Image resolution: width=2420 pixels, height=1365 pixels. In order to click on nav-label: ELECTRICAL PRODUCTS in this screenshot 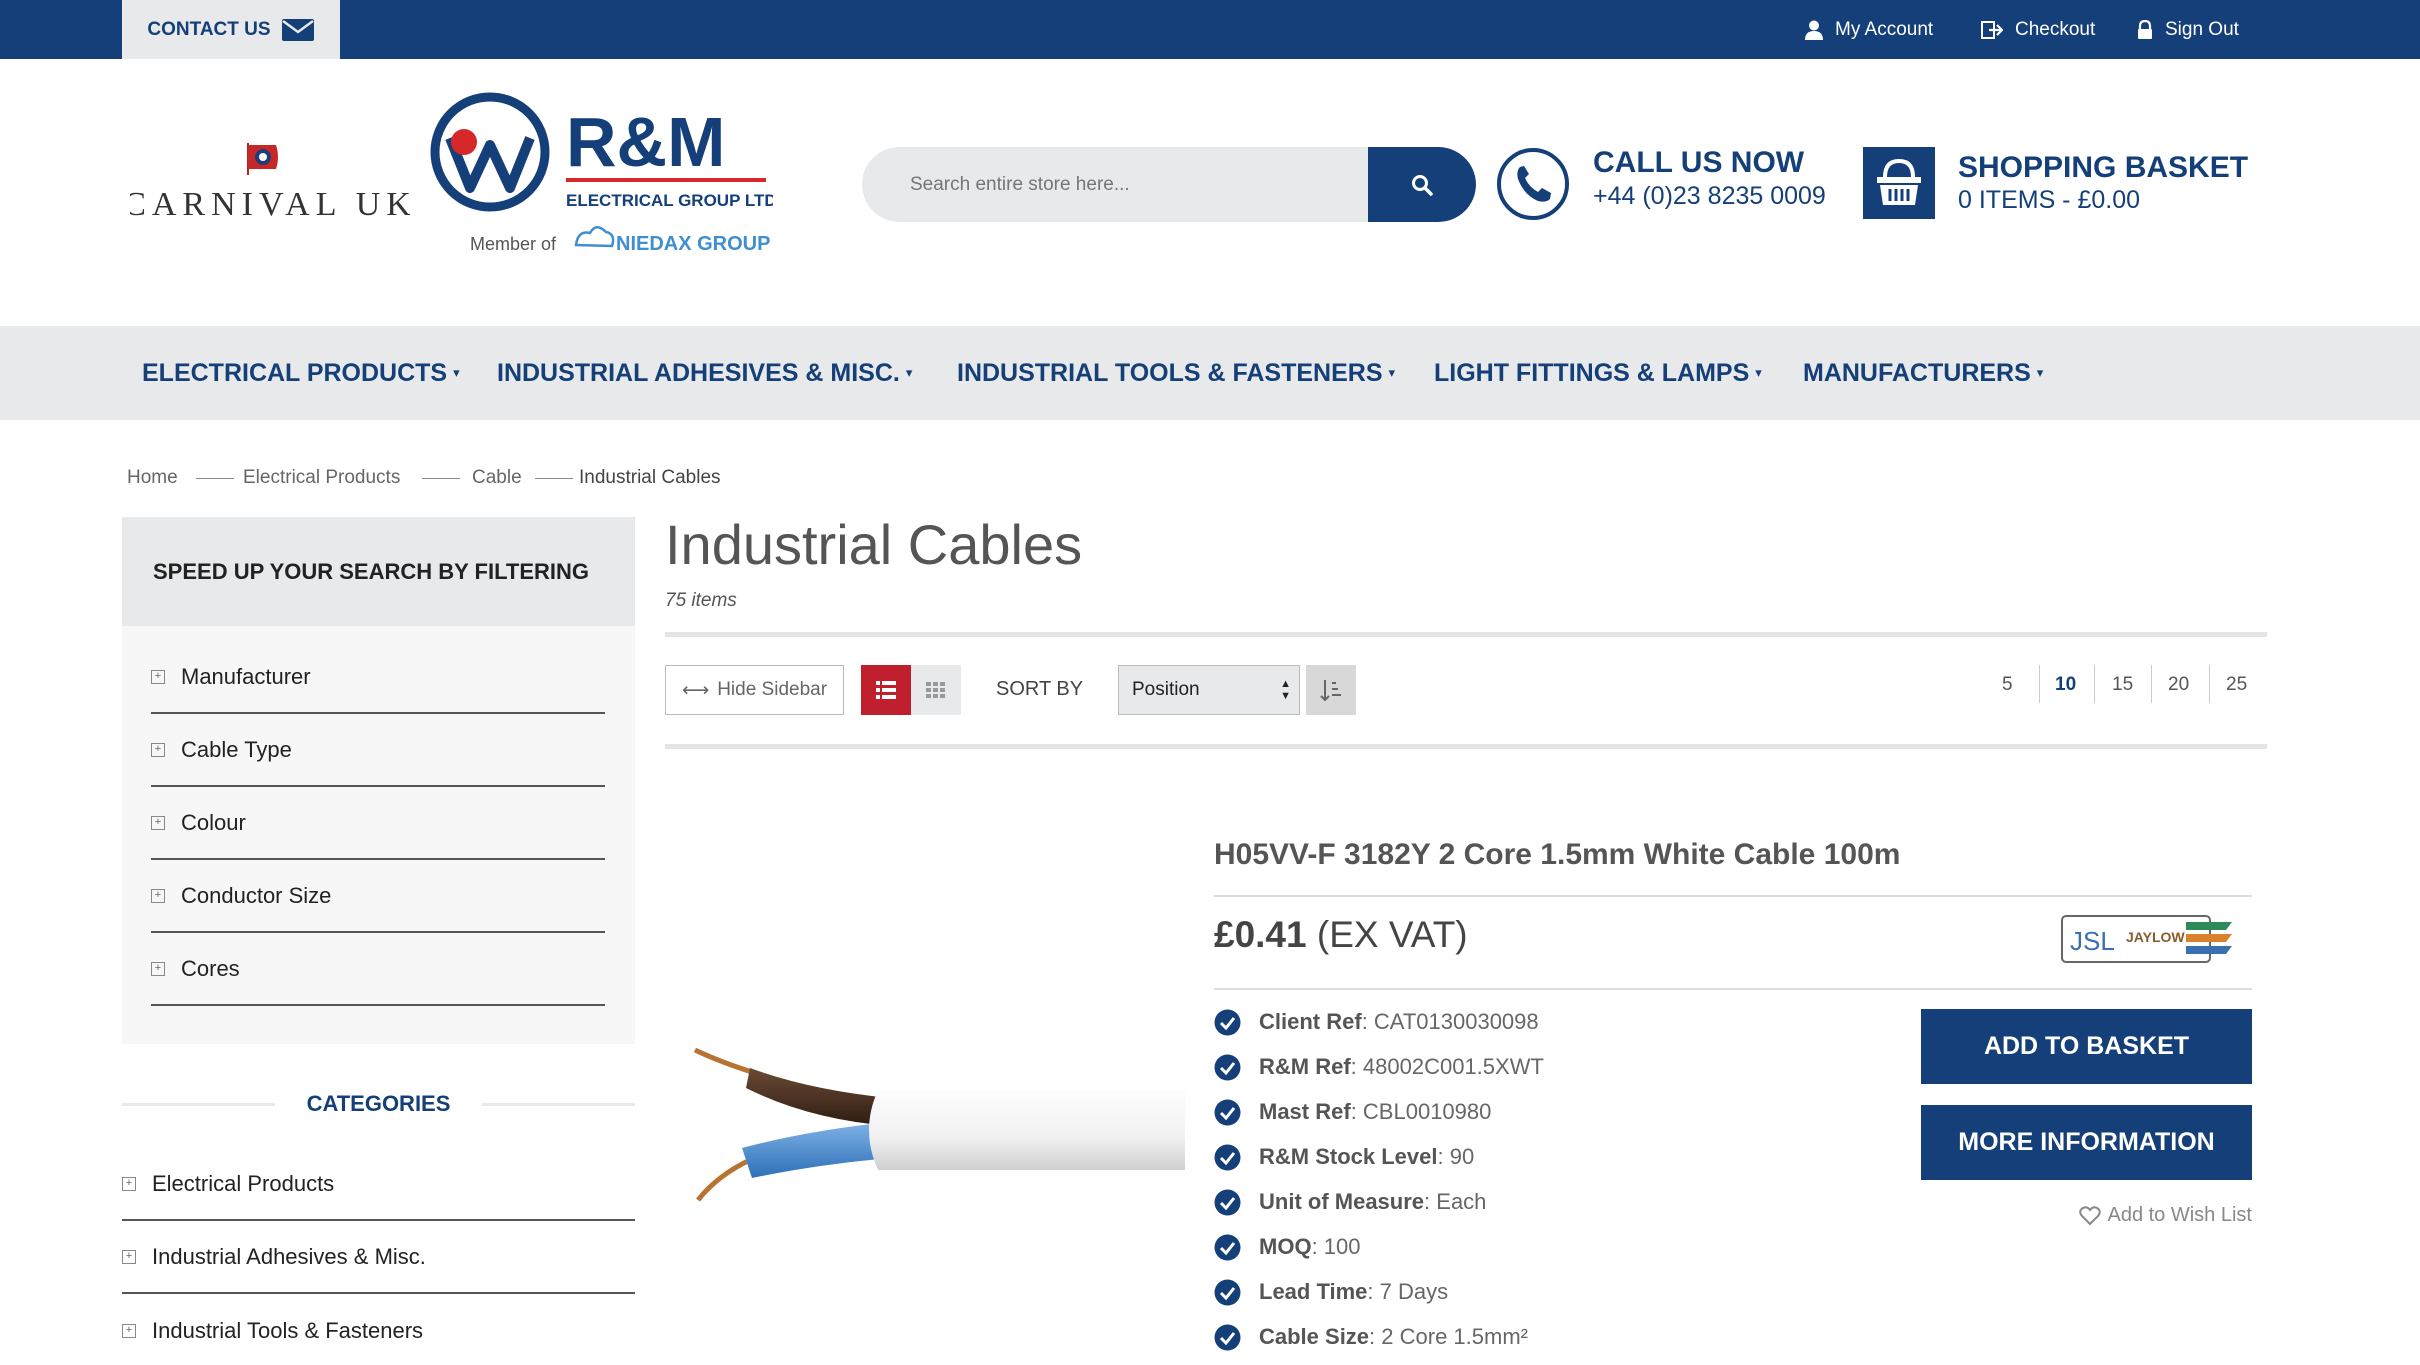, I will do `click(295, 372)`.